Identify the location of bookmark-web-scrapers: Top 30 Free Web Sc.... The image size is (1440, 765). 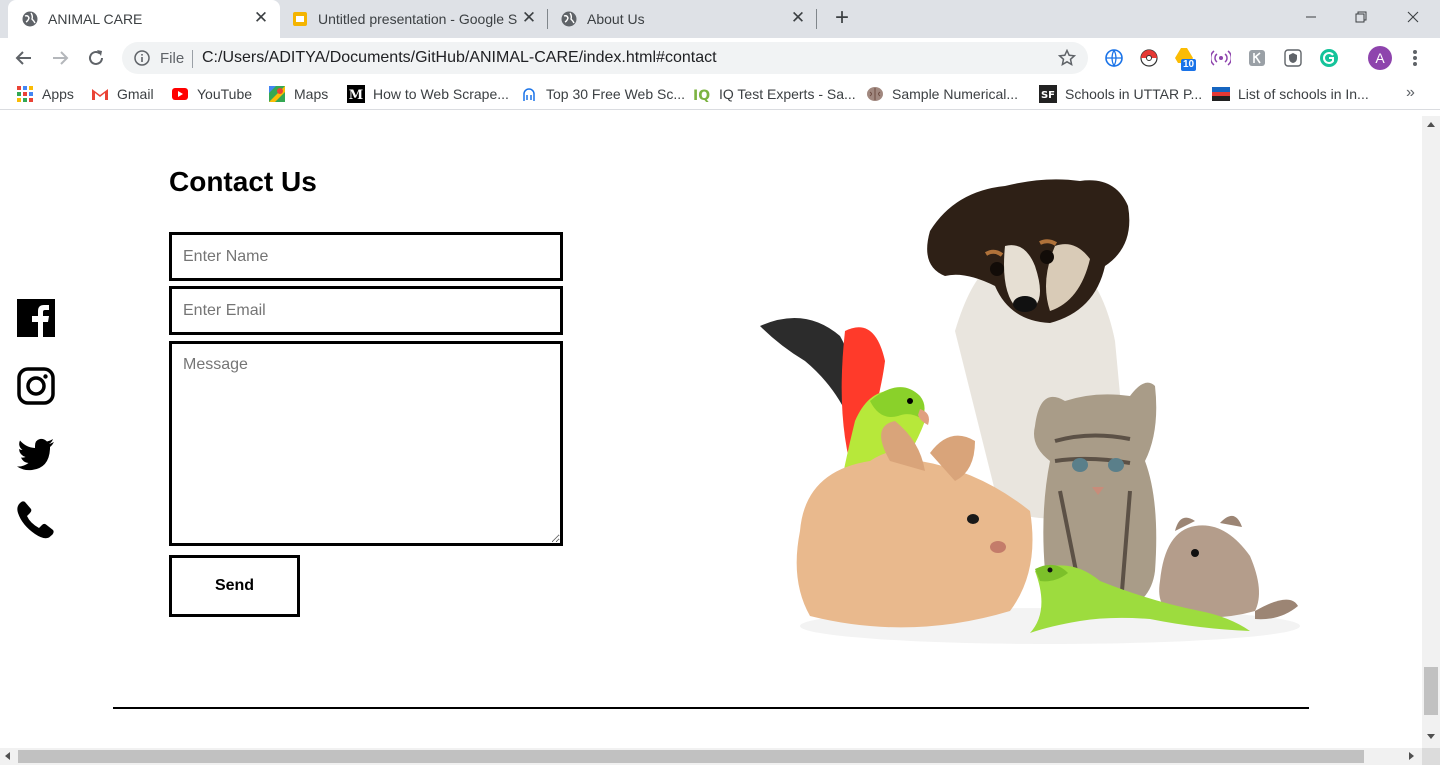
(602, 94).